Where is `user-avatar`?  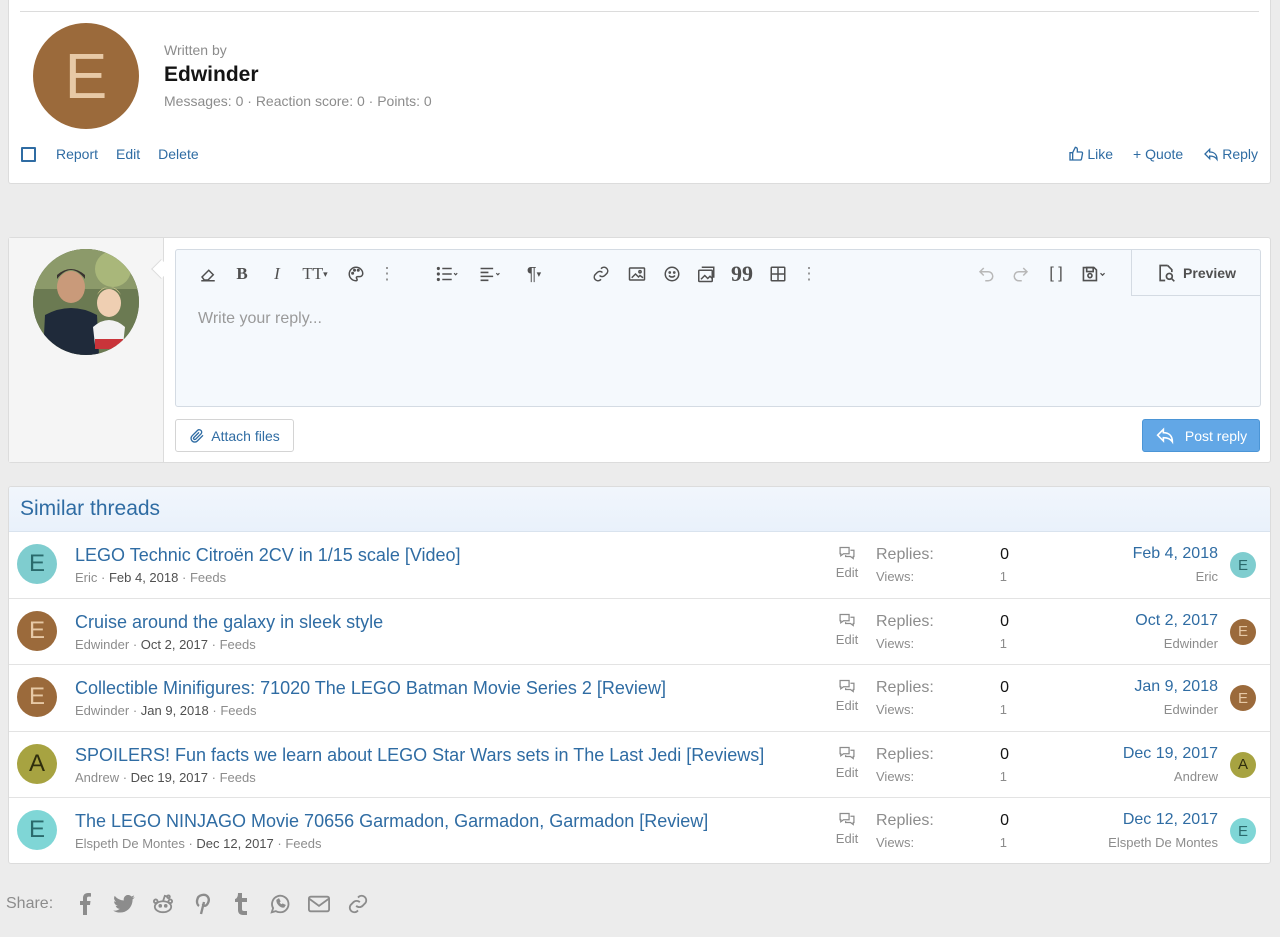 user-avatar is located at coordinates (86, 302).